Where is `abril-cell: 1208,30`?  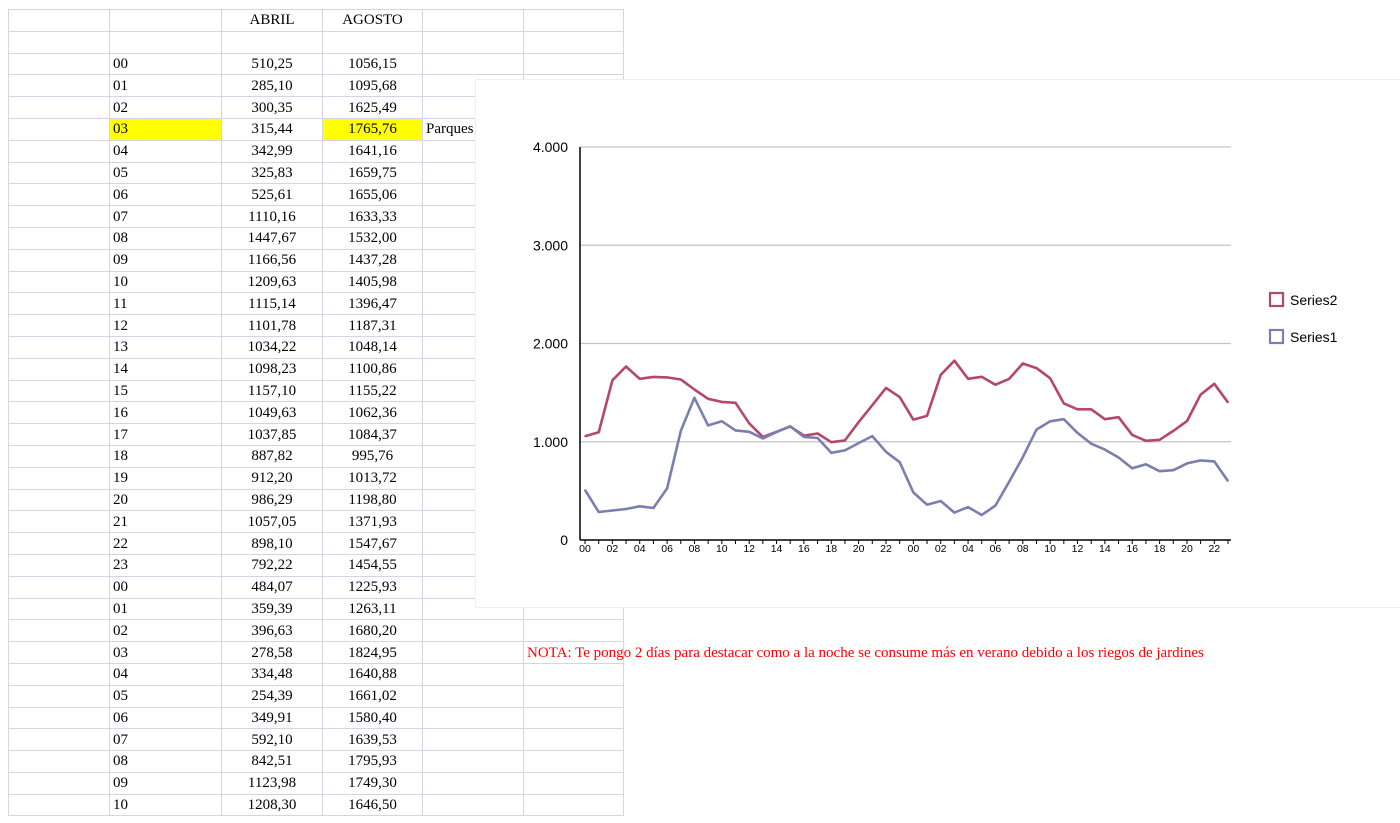 abril-cell: 1208,30 is located at coordinates (272, 805).